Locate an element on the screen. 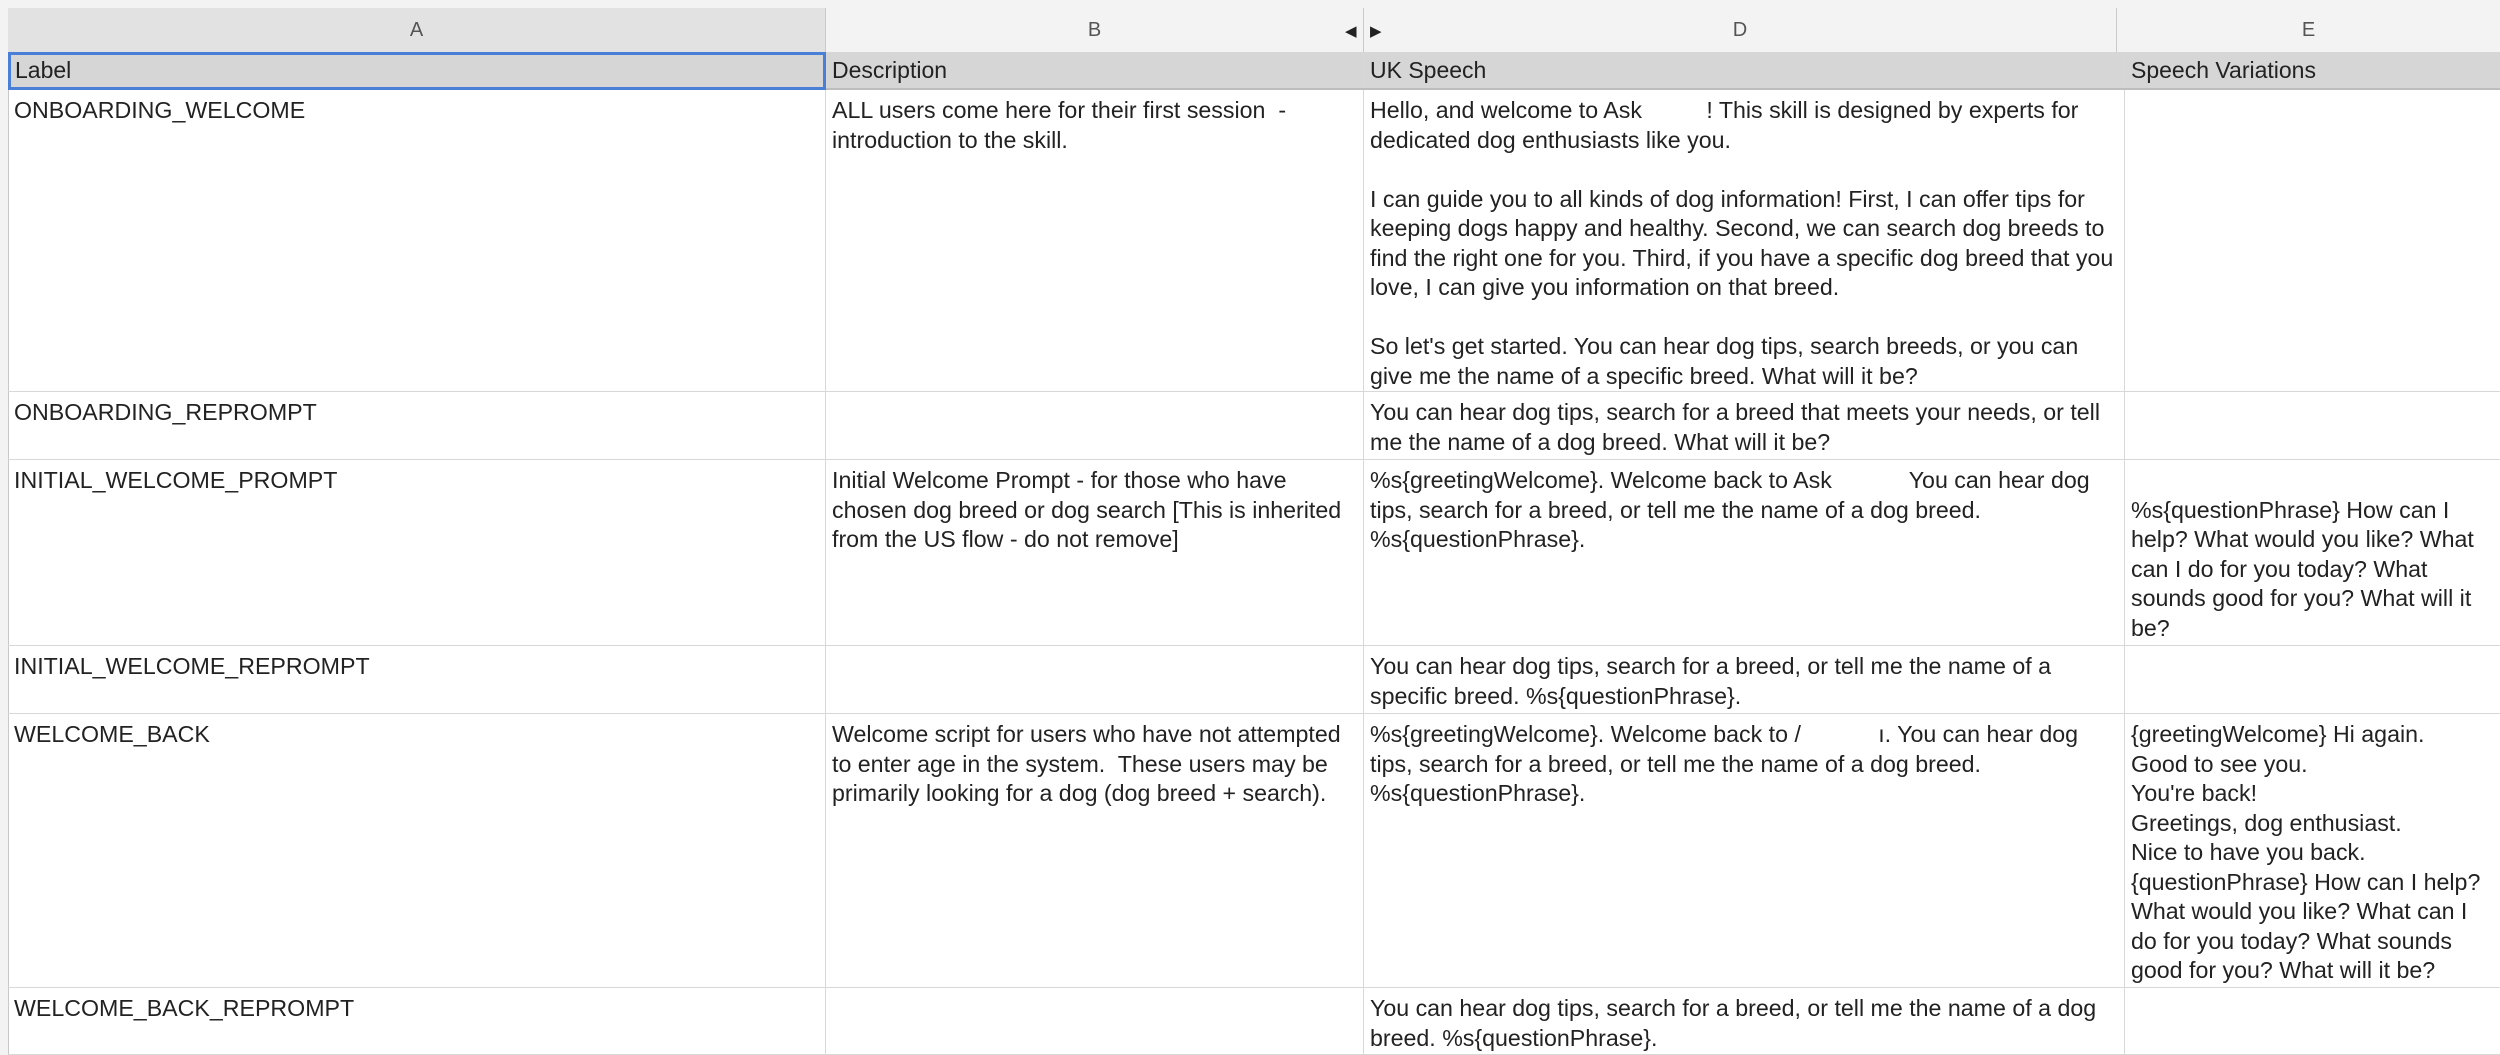 The width and height of the screenshot is (2500, 1055). column-header-e: E is located at coordinates (2308, 30).